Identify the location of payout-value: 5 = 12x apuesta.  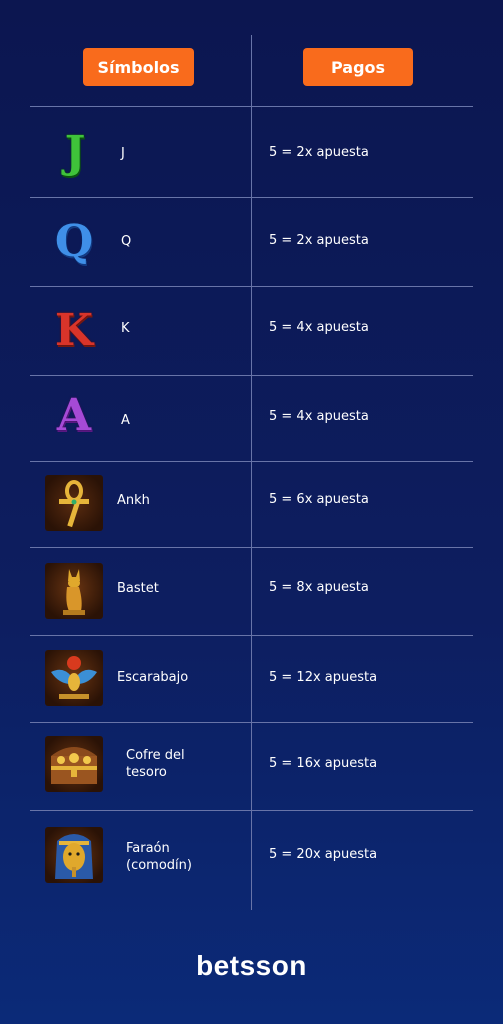
(323, 677).